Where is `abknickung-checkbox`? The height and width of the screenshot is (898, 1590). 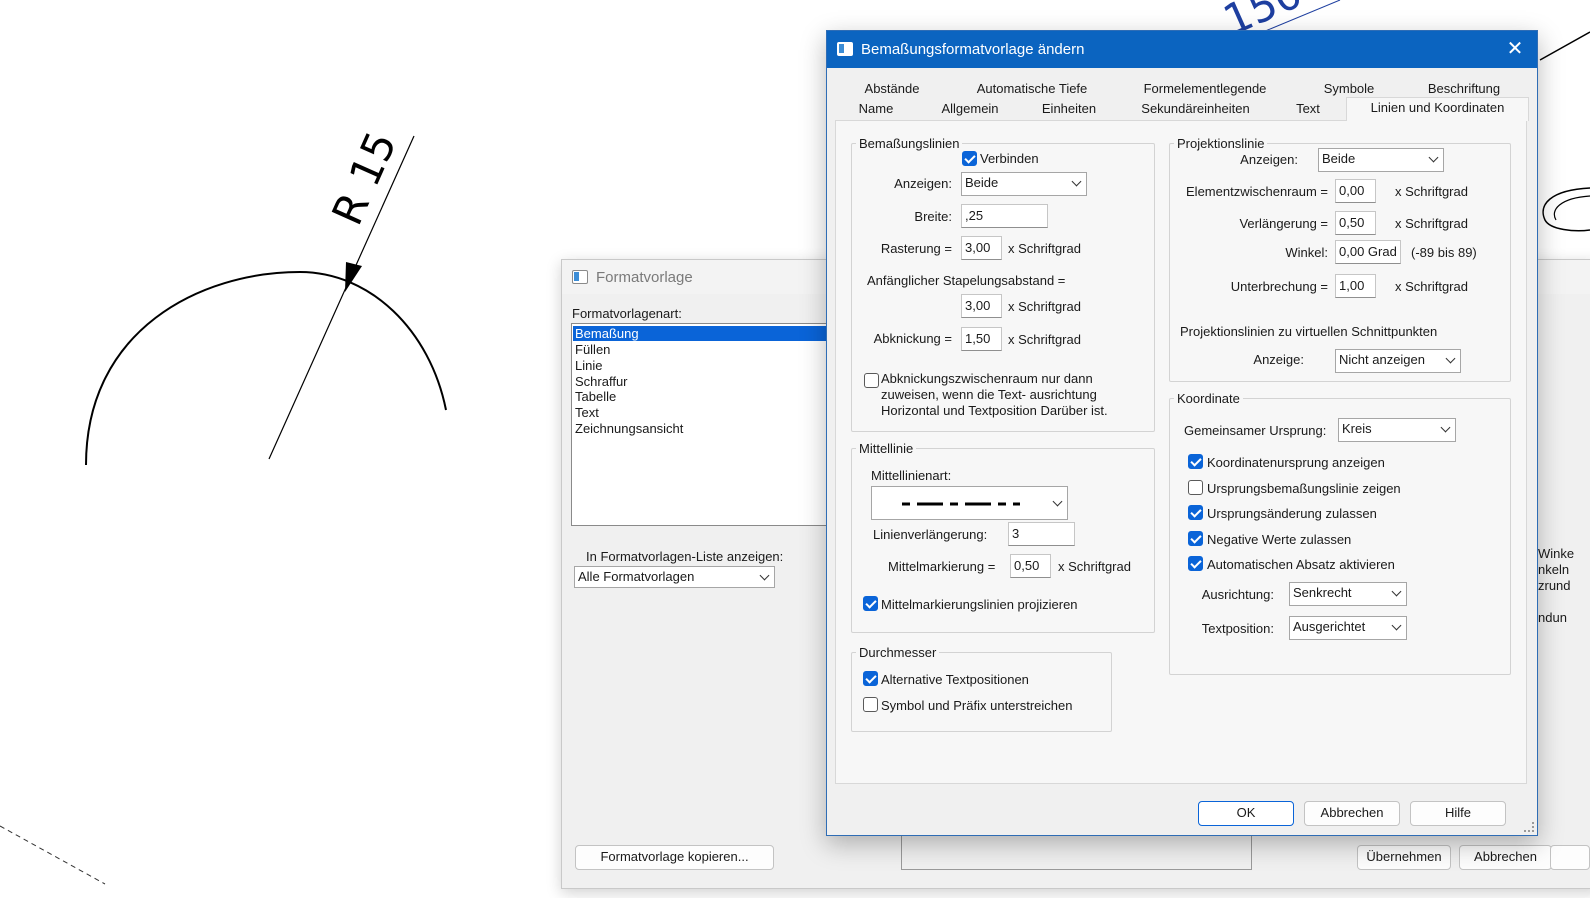 abknickung-checkbox is located at coordinates (871, 380).